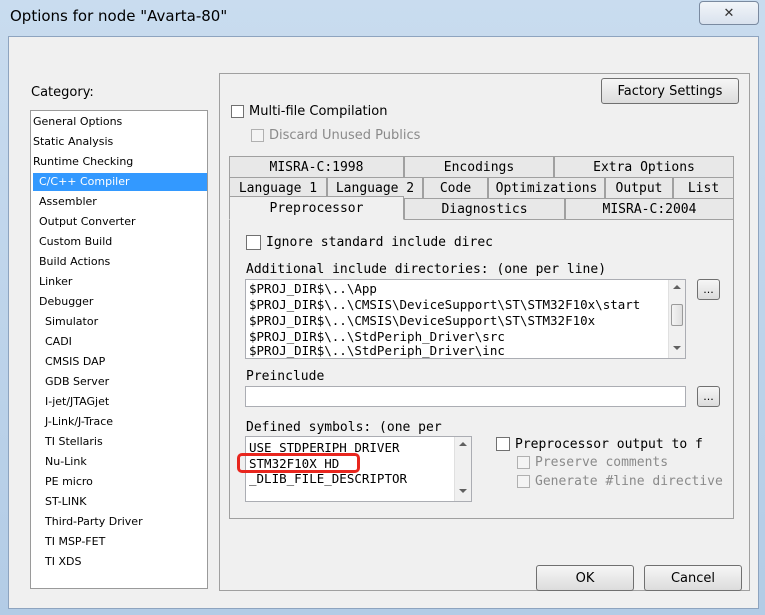 Image resolution: width=765 pixels, height=615 pixels. What do you see at coordinates (75, 241) in the screenshot?
I see `category-item-custom-build: Custom Build` at bounding box center [75, 241].